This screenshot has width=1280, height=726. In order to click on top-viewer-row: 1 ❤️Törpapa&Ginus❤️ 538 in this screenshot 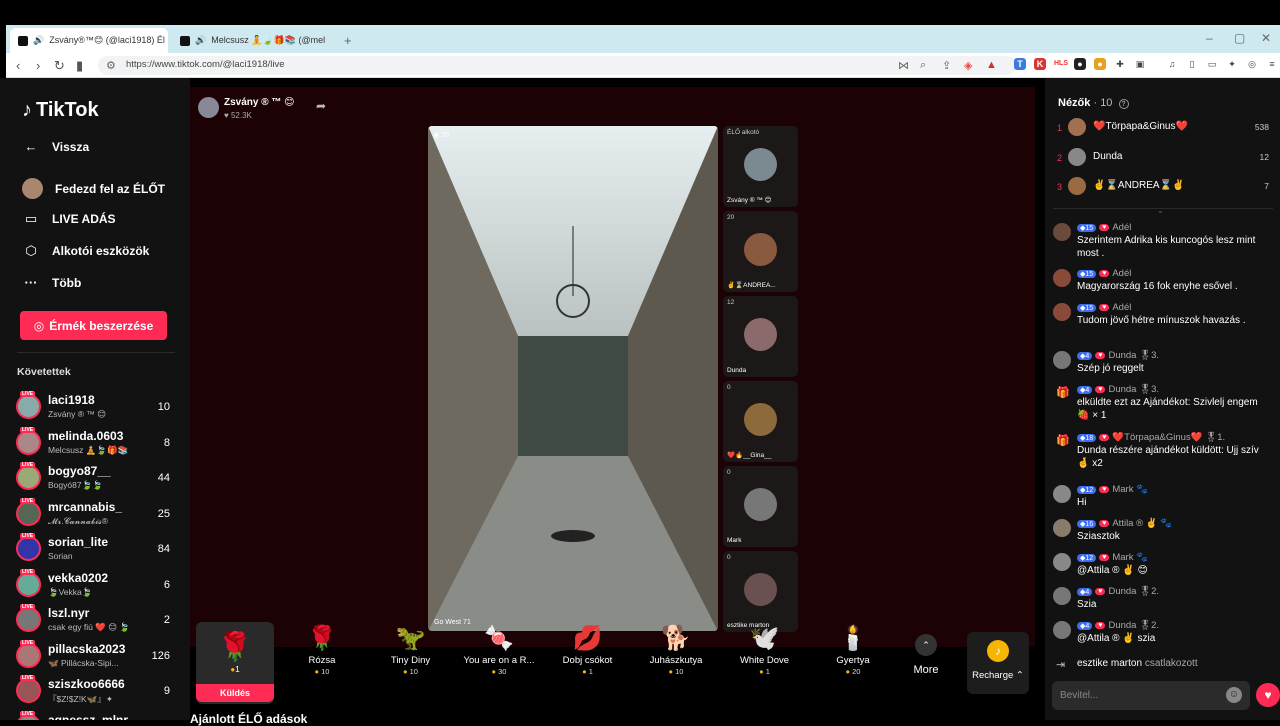, I will do `click(1163, 129)`.